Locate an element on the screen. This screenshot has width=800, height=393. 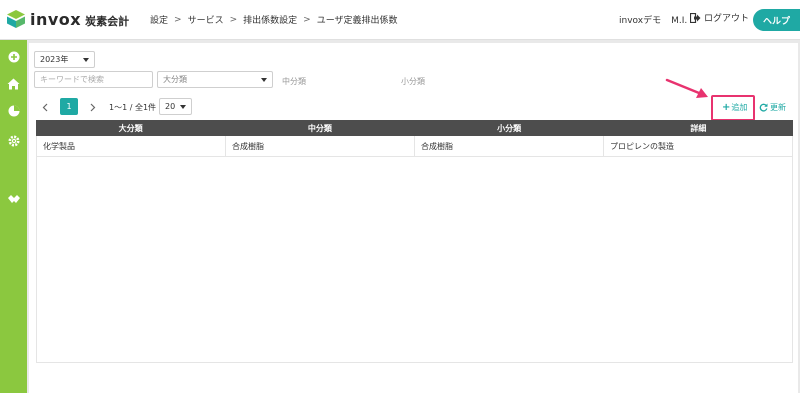
refresh-button: 更新 is located at coordinates (772, 107).